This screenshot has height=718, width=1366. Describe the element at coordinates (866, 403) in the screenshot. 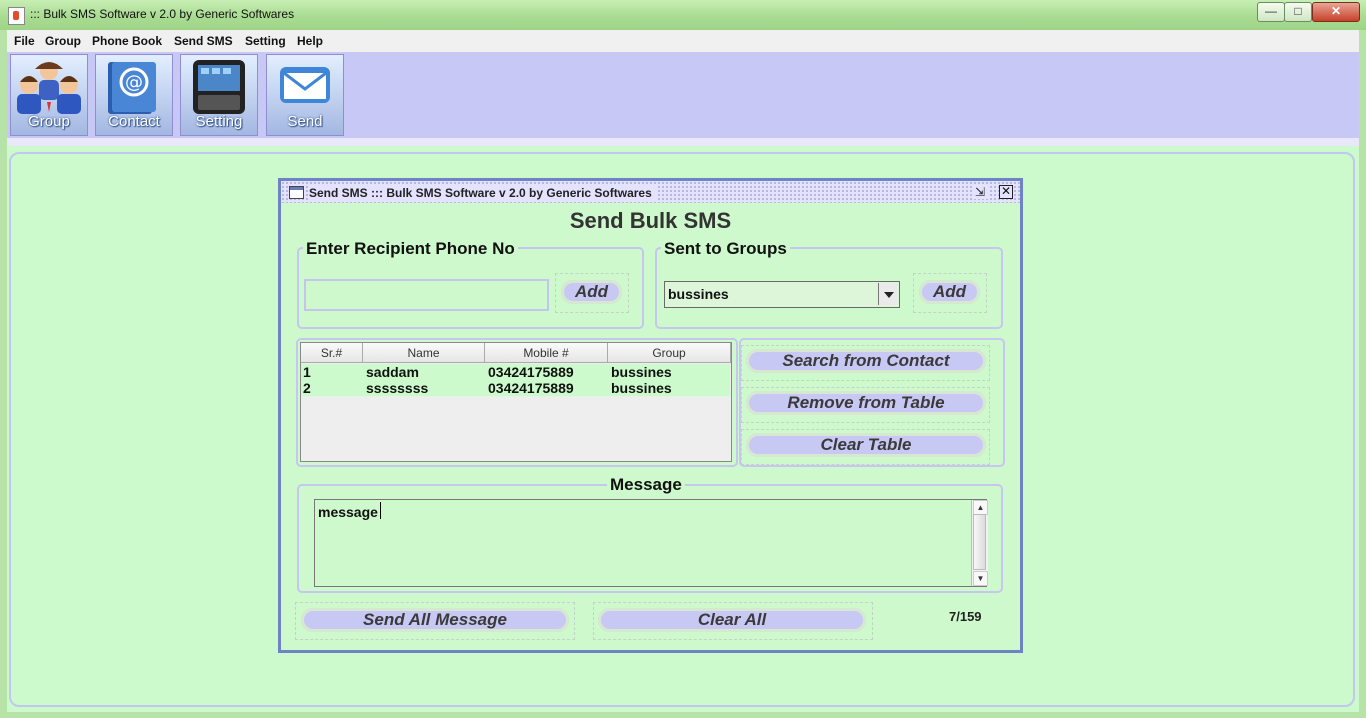

I see `remove-from-table-button: Remove from Table` at that location.